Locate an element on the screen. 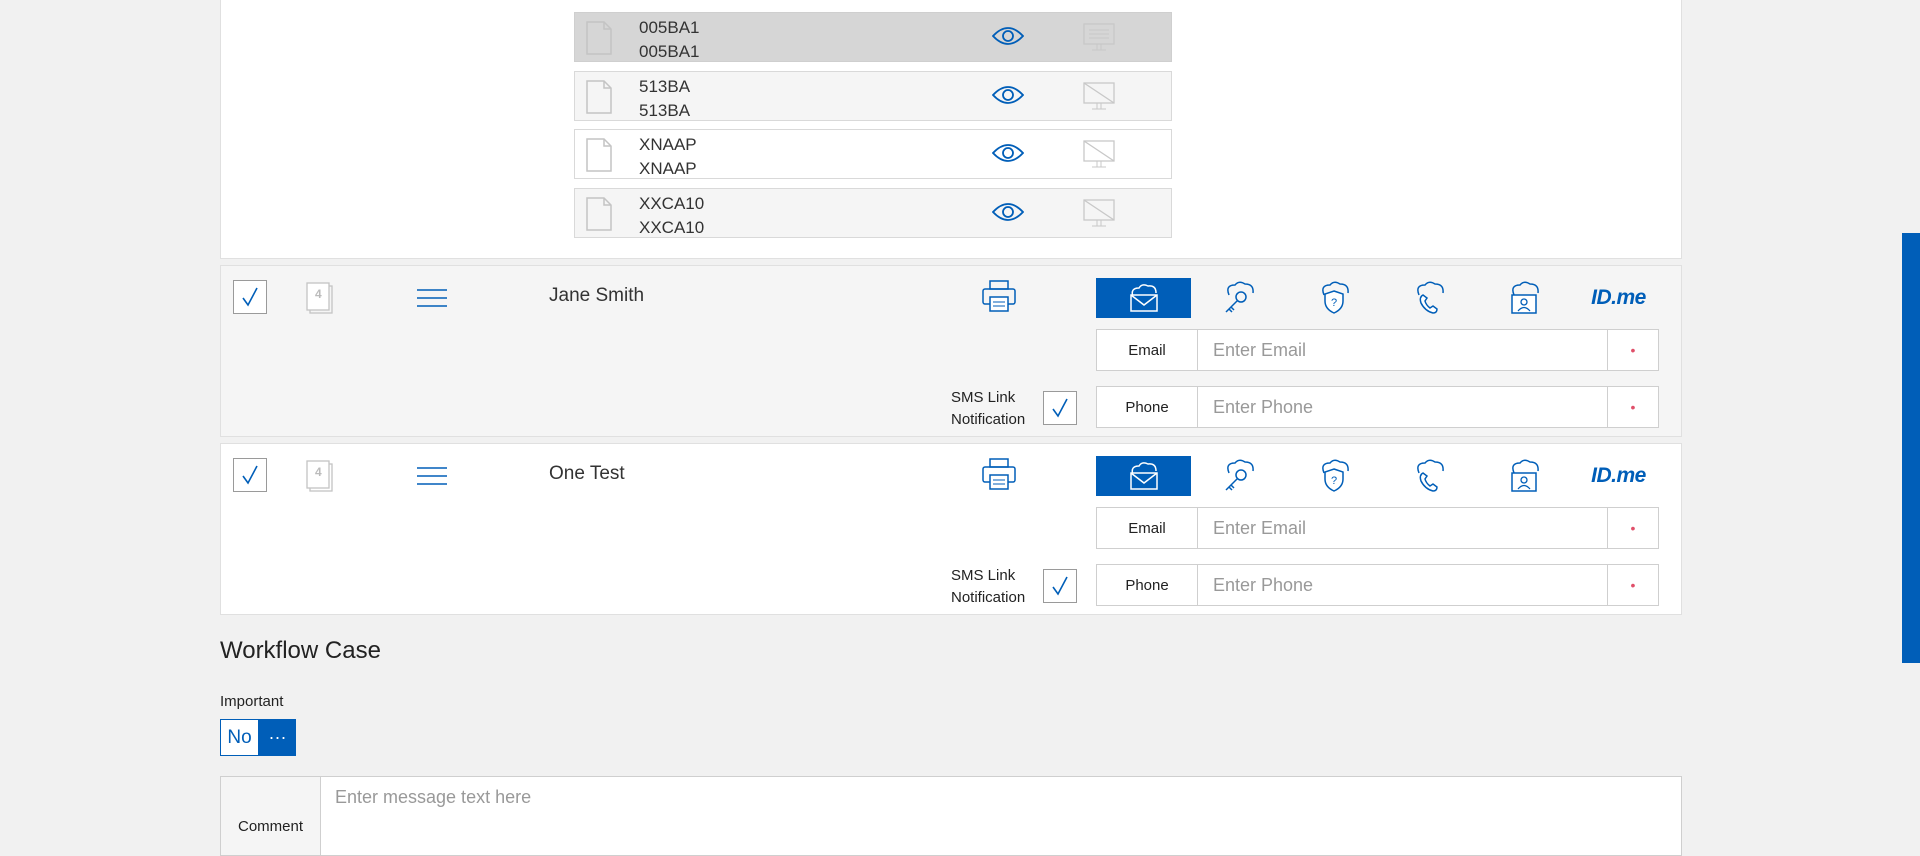 The image size is (1920, 856). document-row: XXCA10 XXCA10 is located at coordinates (873, 213).